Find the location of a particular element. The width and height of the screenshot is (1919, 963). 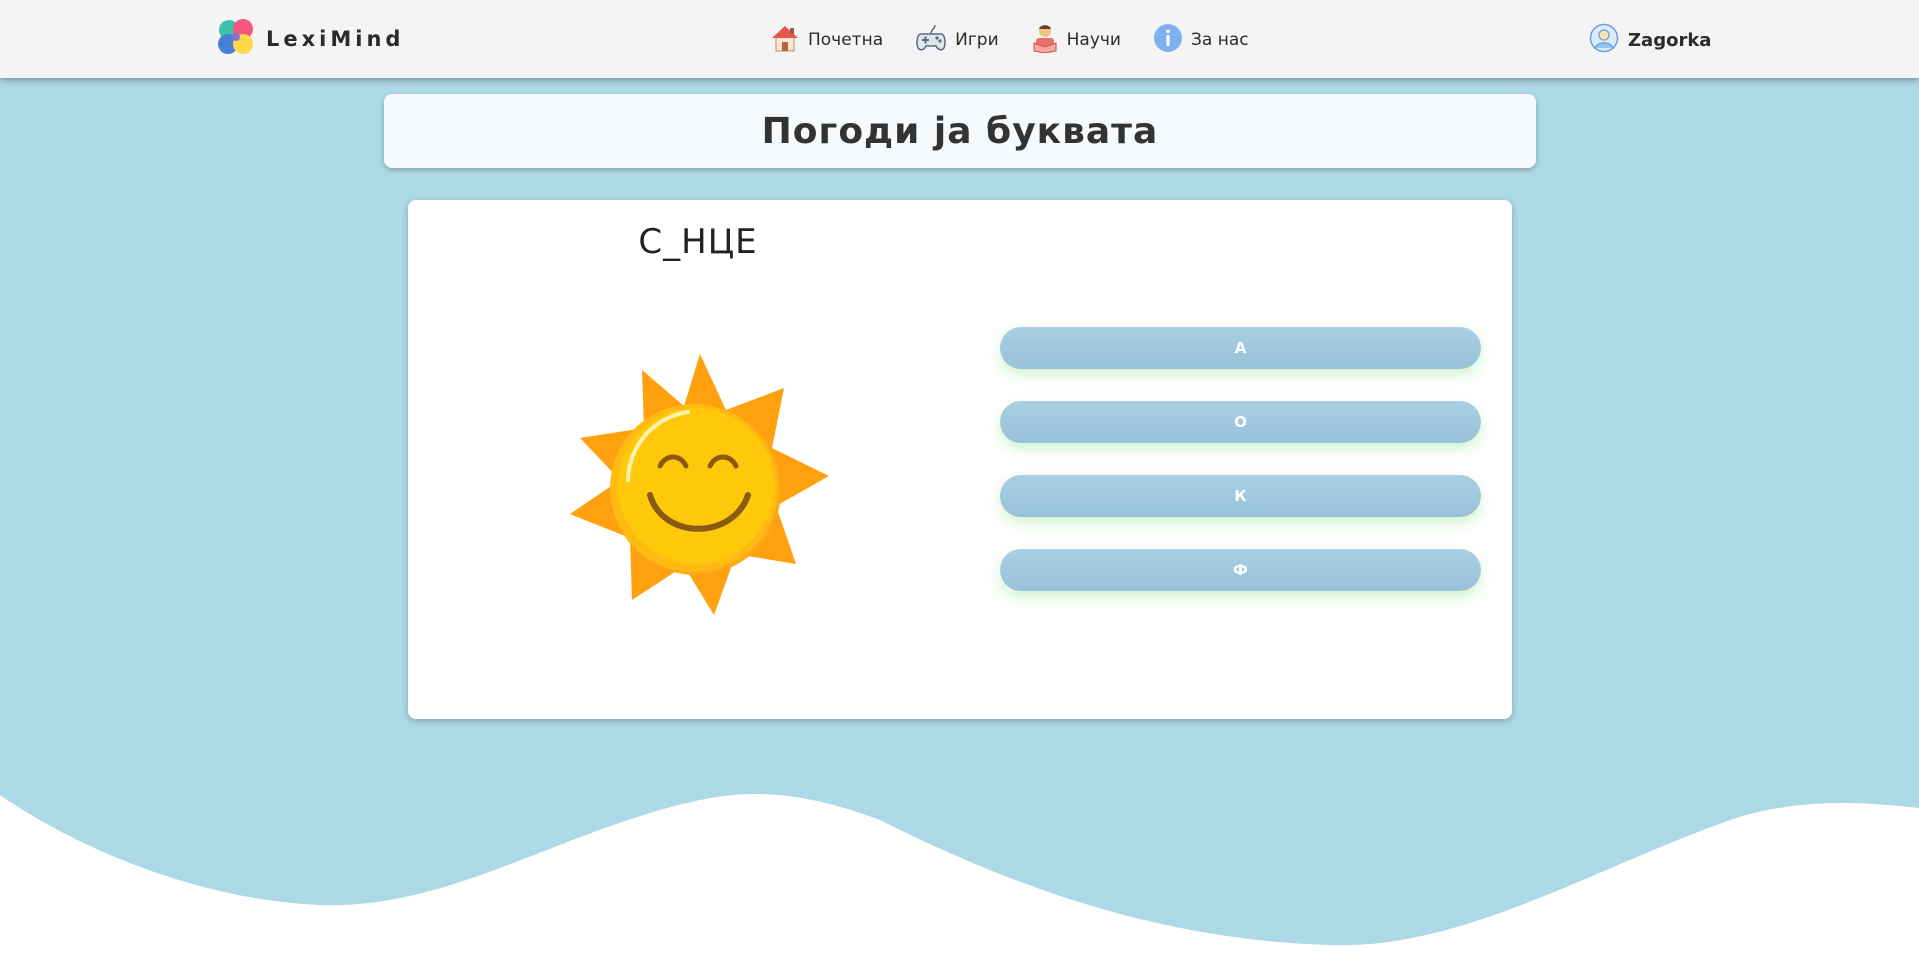

student-reading-icon is located at coordinates (1045, 40).